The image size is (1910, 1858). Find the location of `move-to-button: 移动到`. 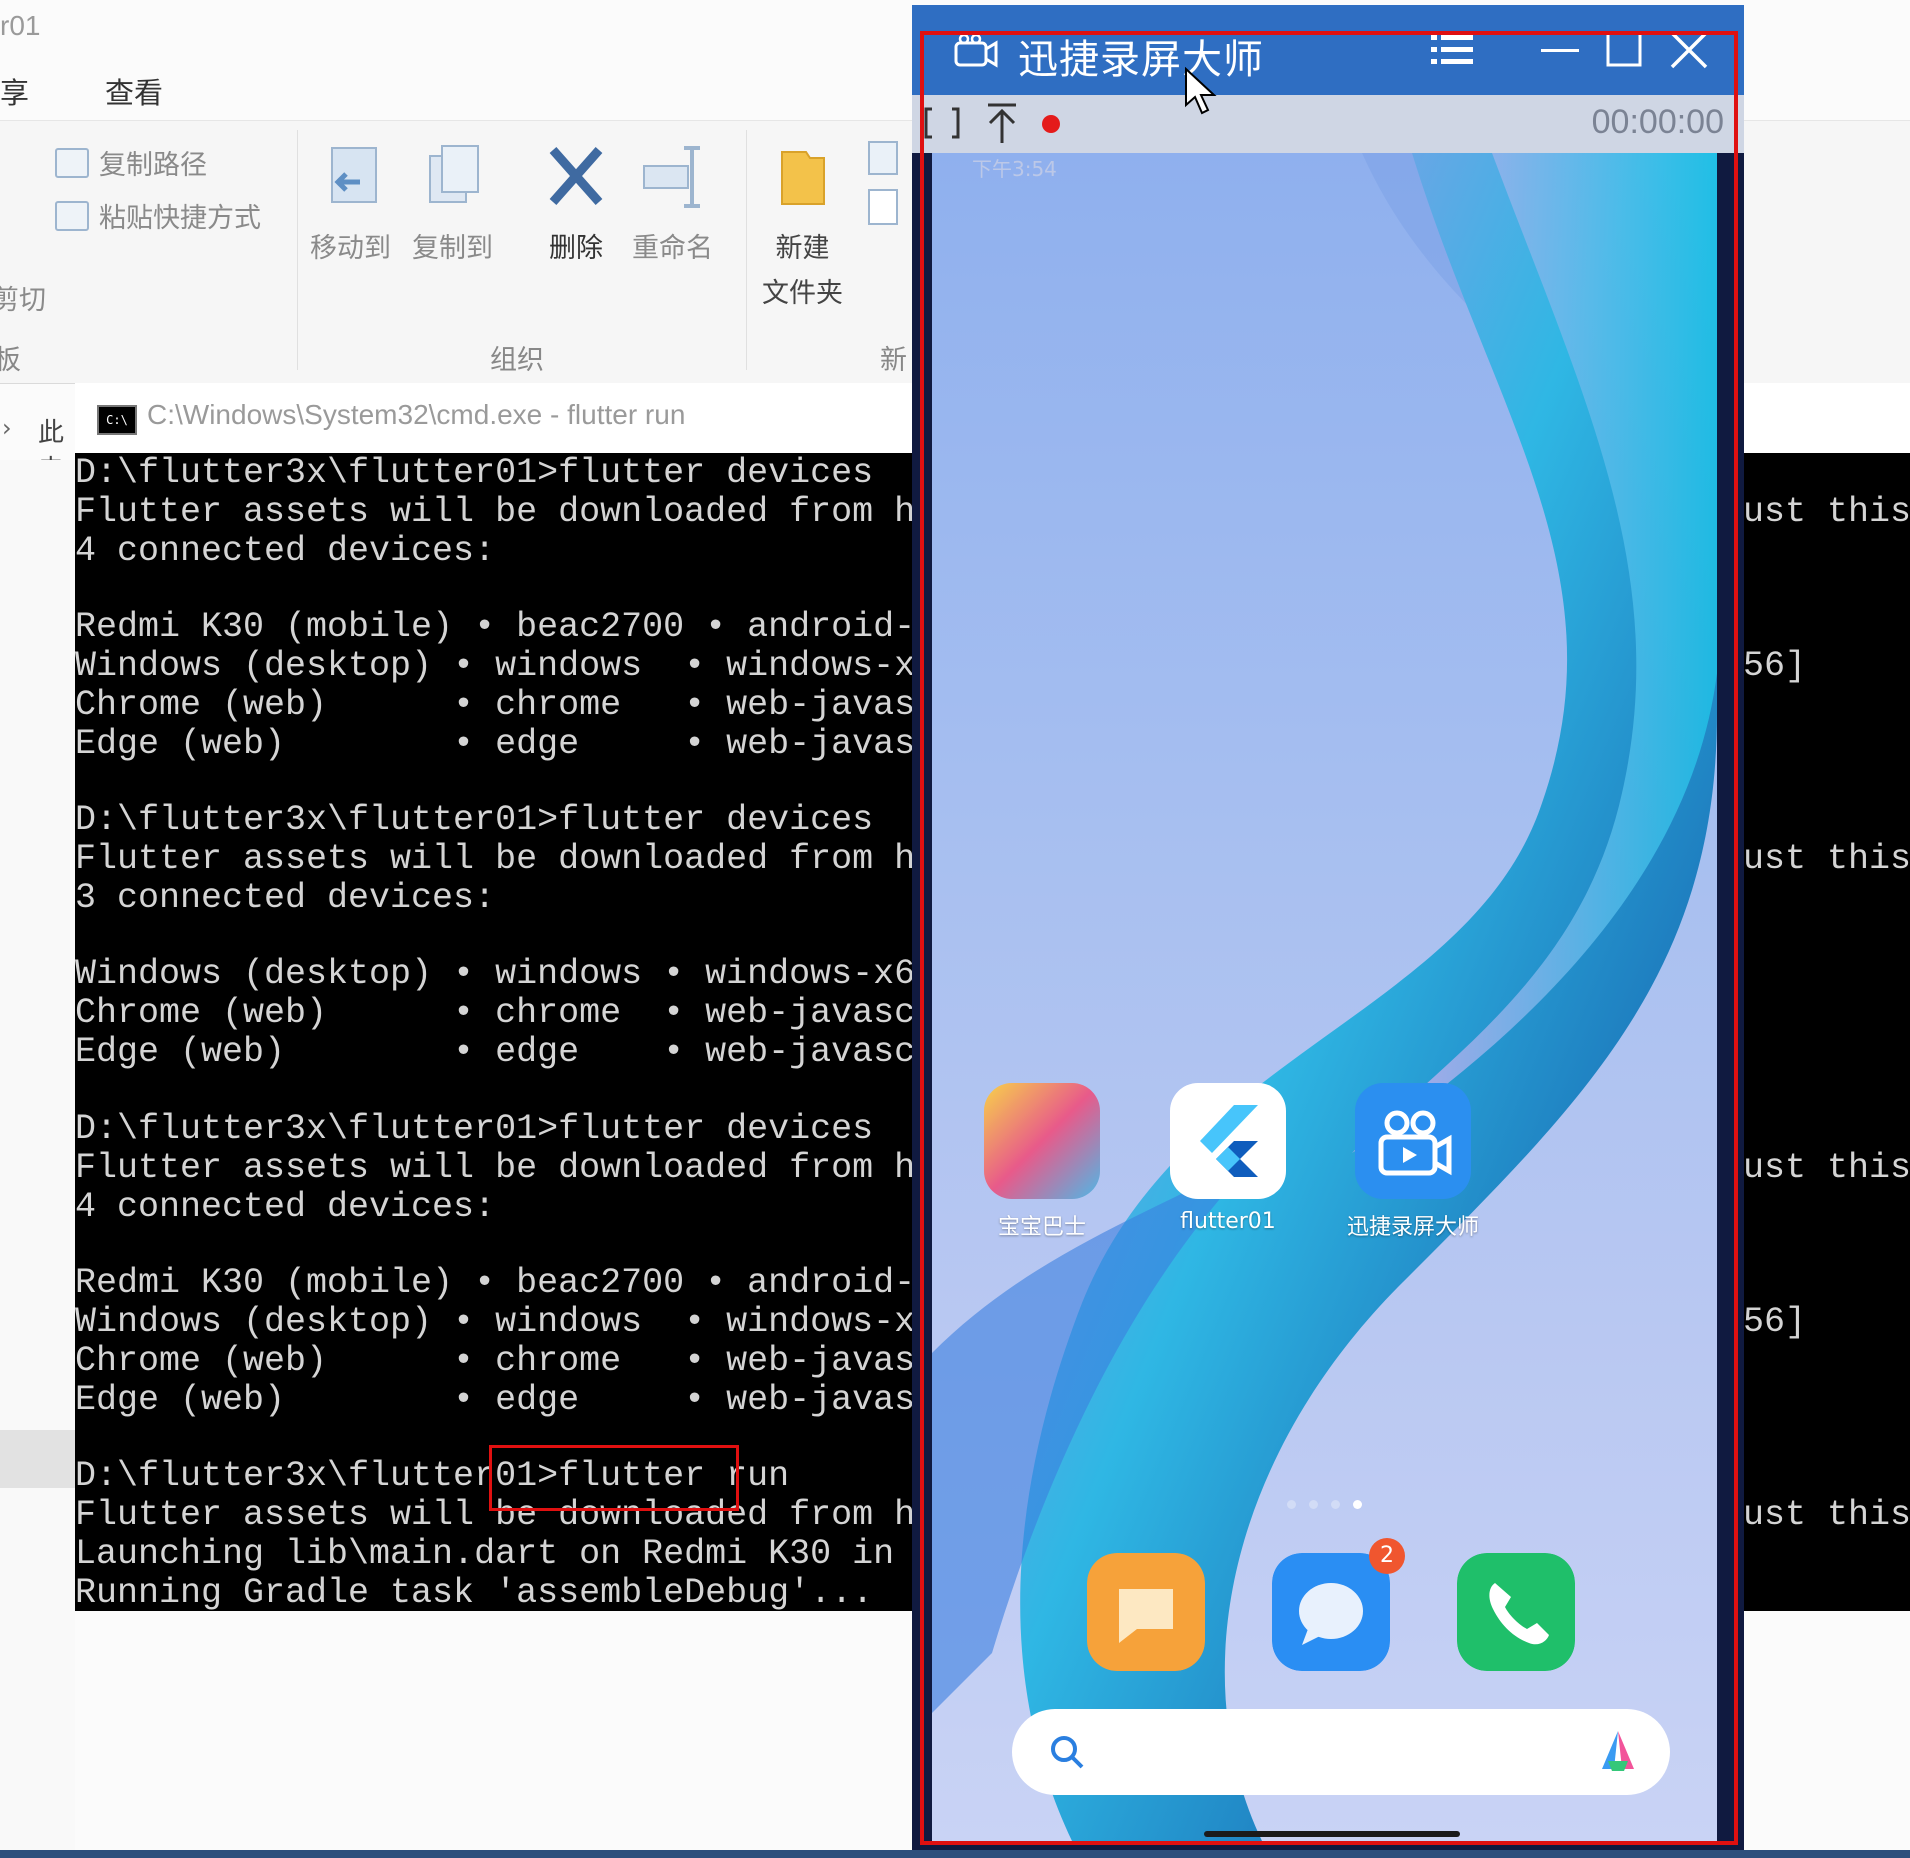

move-to-button: 移动到 is located at coordinates (350, 203).